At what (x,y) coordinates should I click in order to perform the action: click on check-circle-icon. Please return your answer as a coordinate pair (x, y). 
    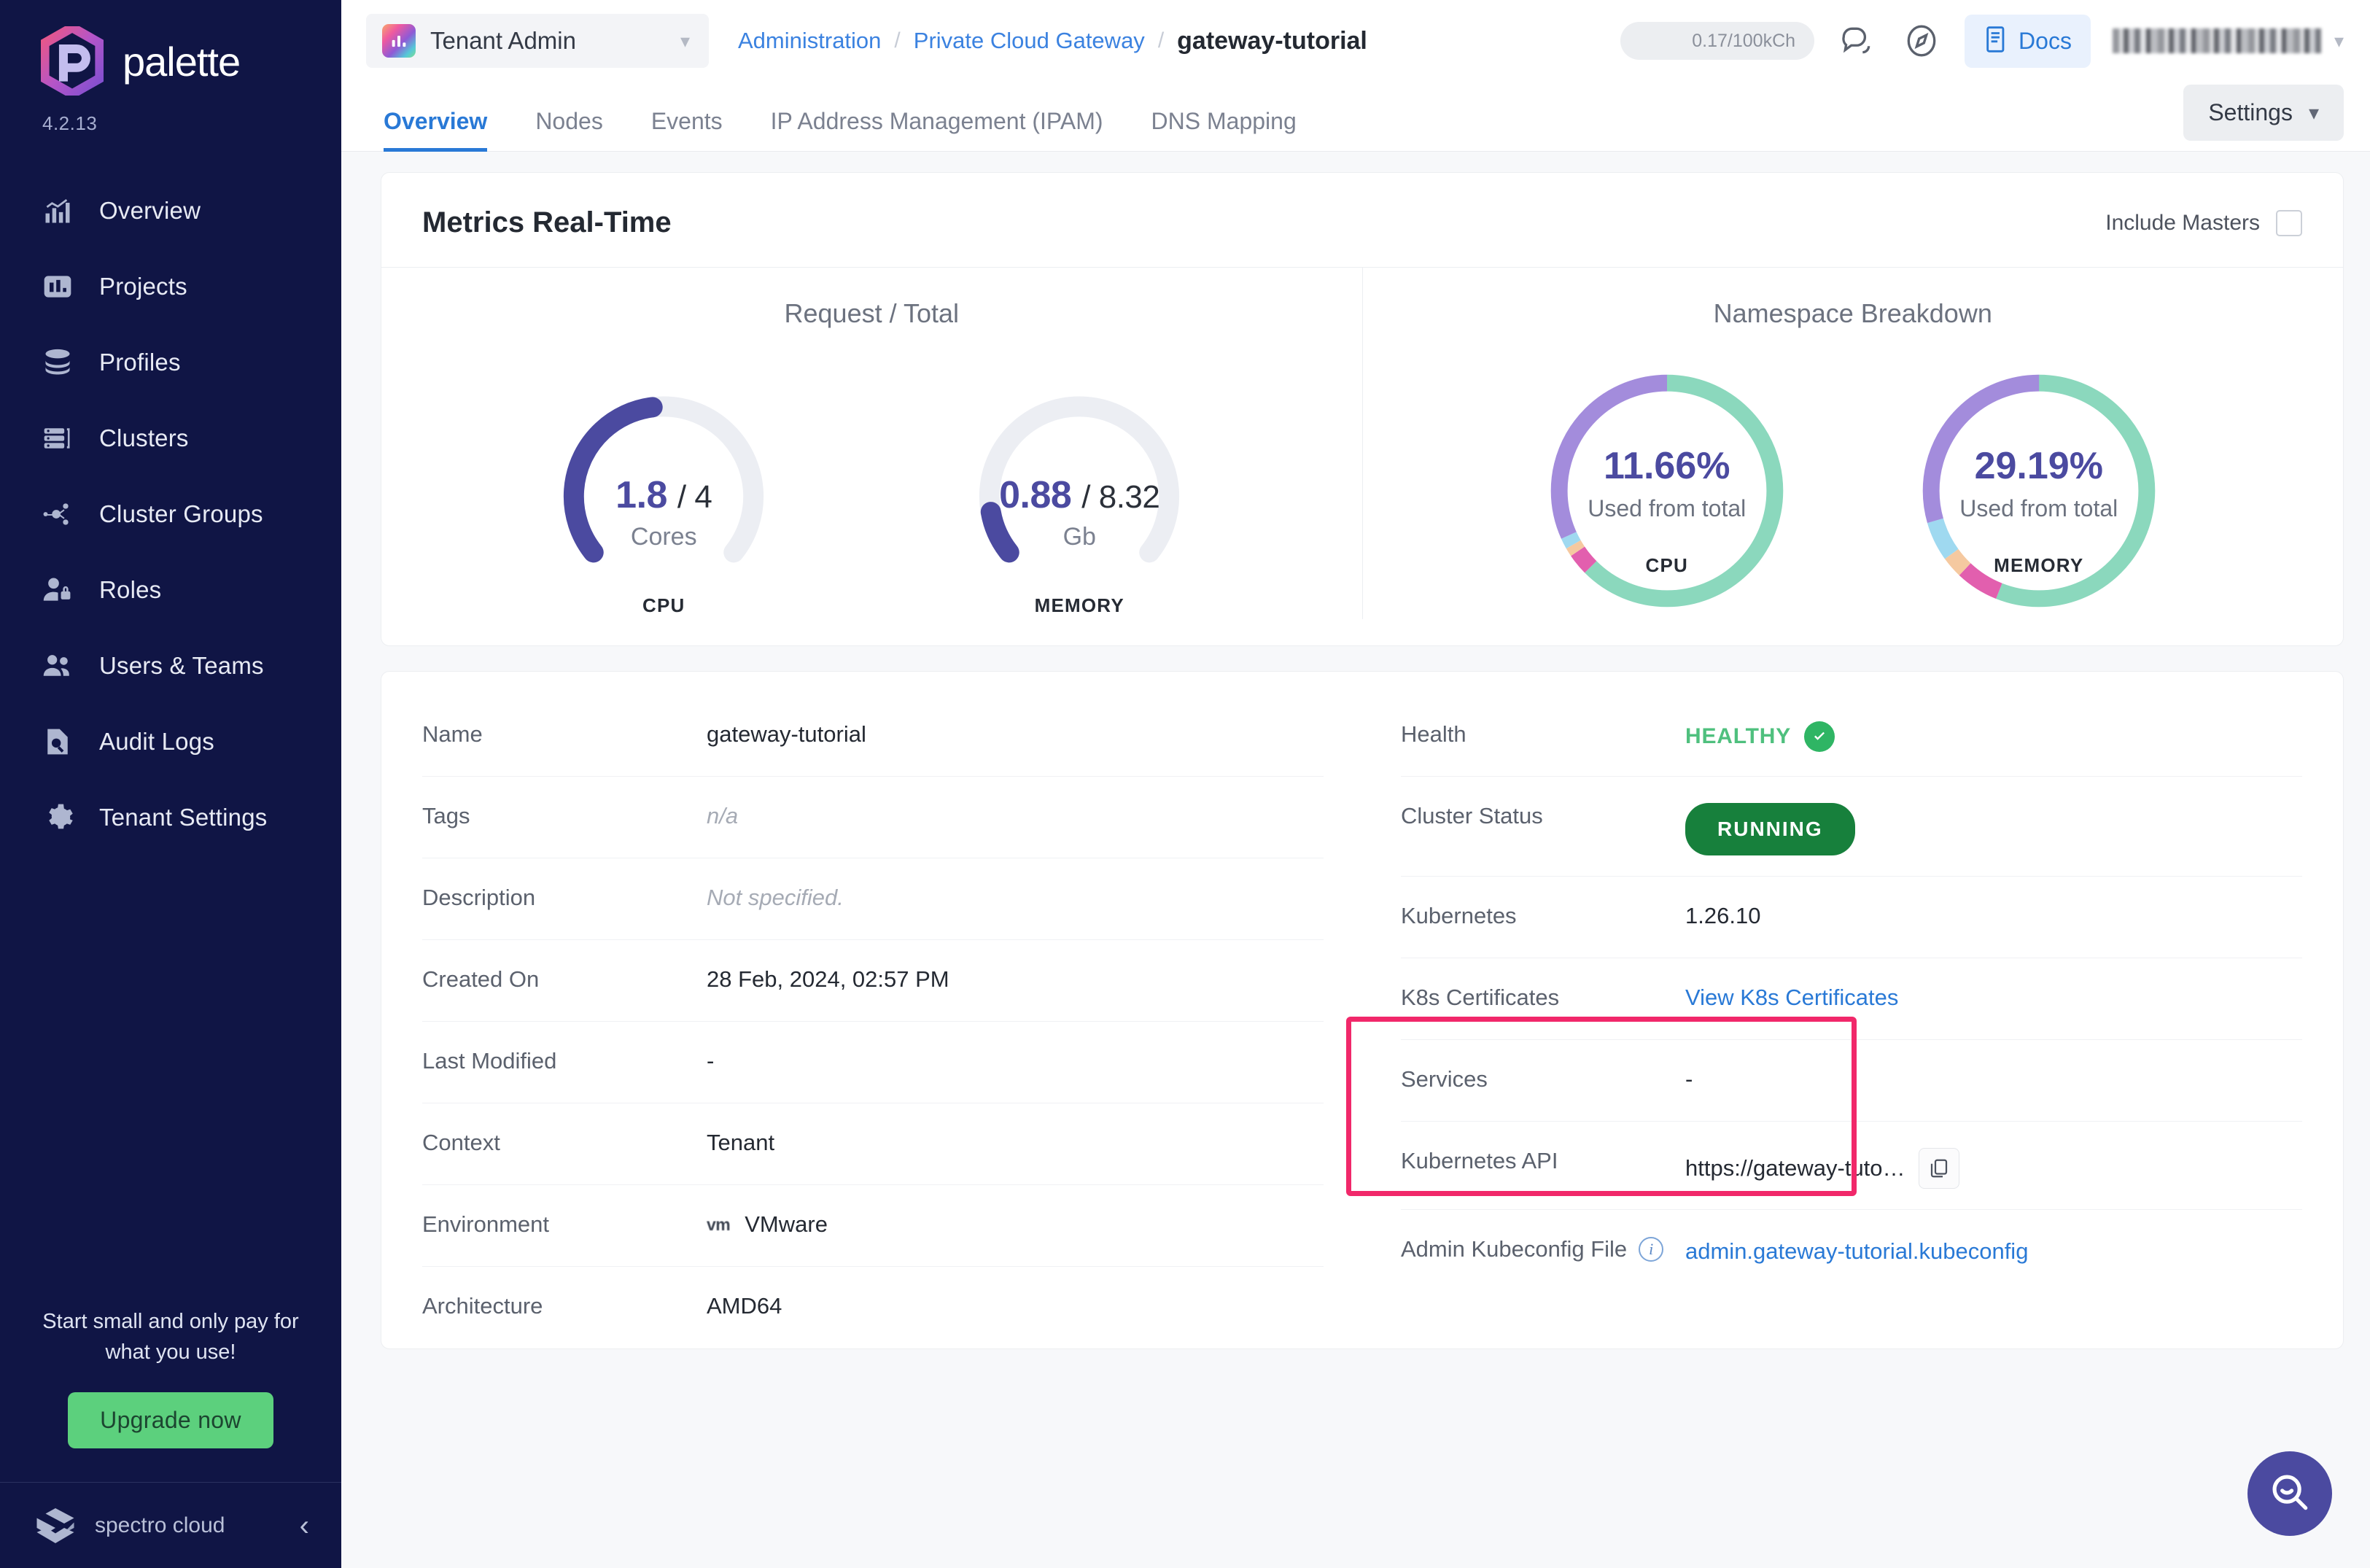
    Looking at the image, I should click on (1819, 736).